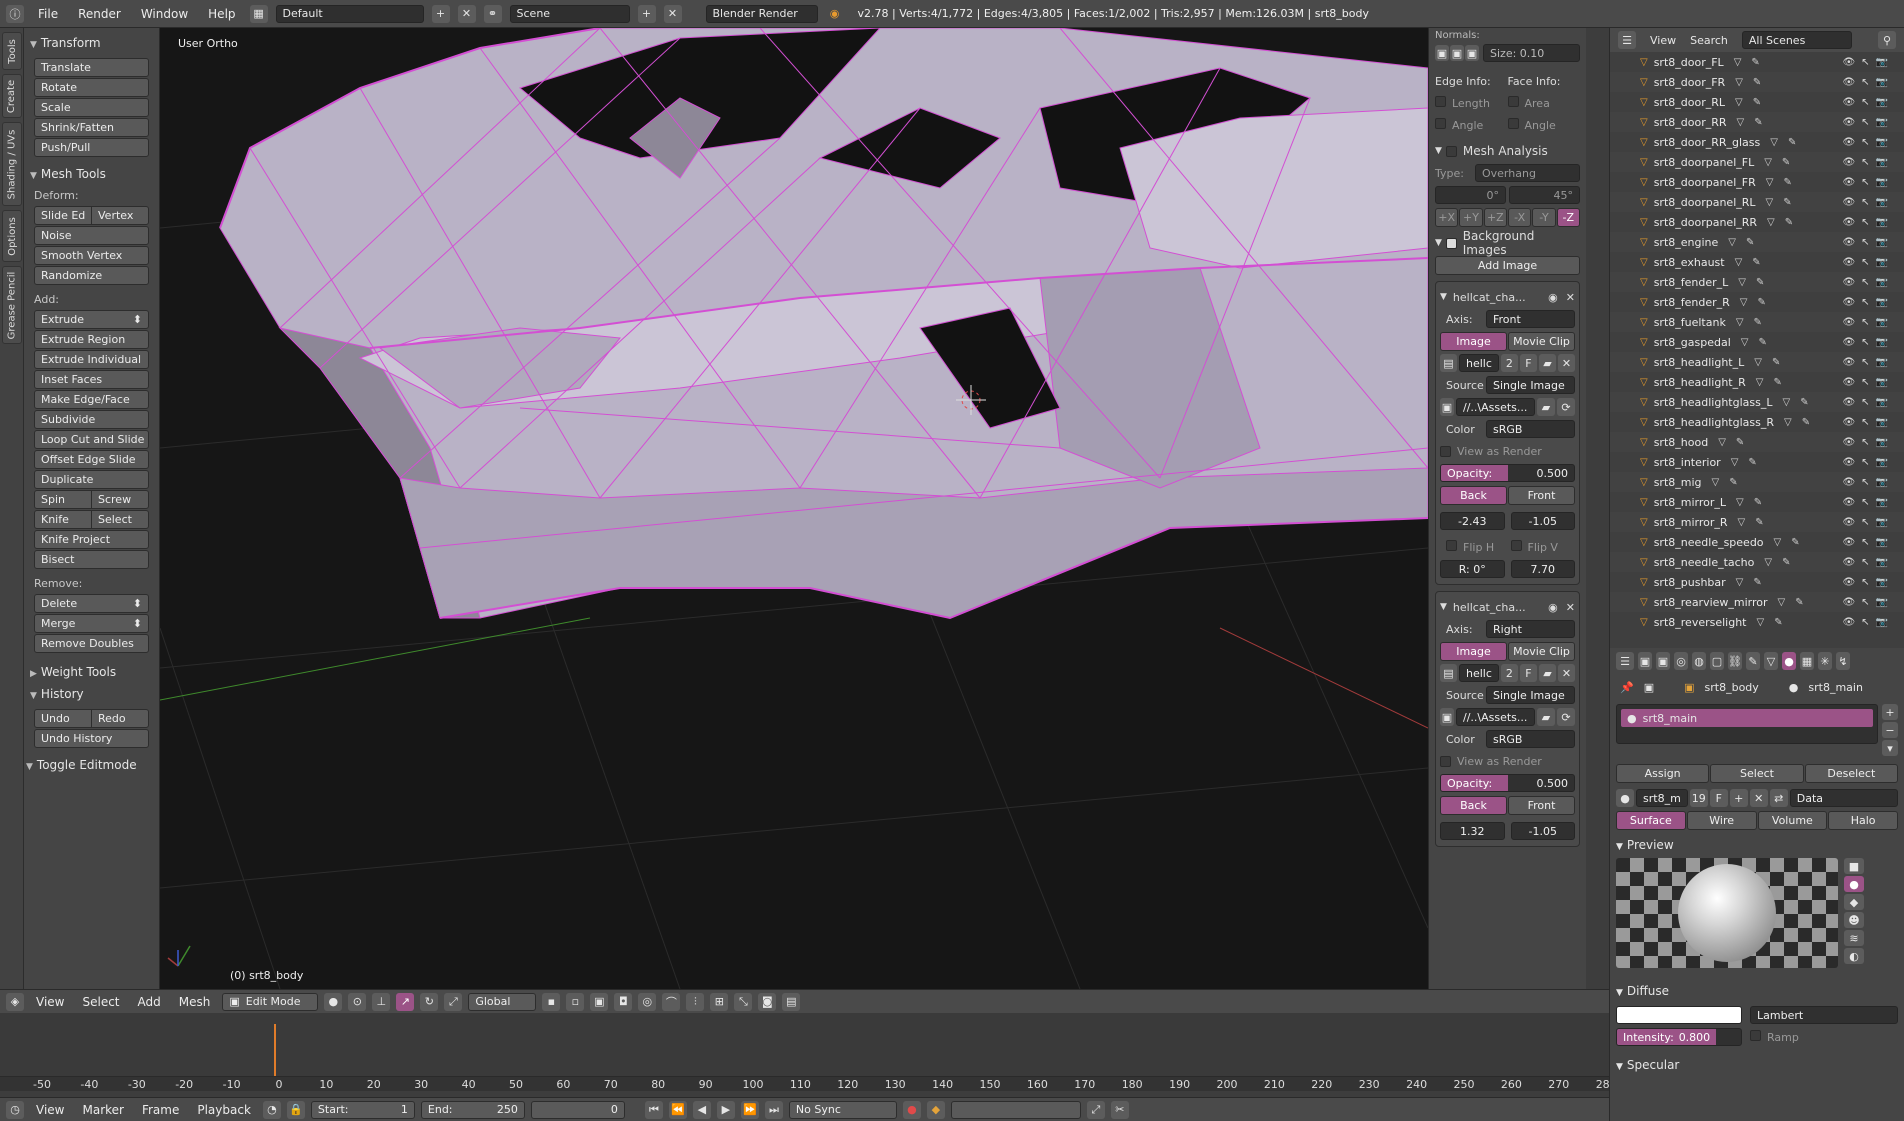  I want to click on scene-icon: ⚭, so click(492, 13).